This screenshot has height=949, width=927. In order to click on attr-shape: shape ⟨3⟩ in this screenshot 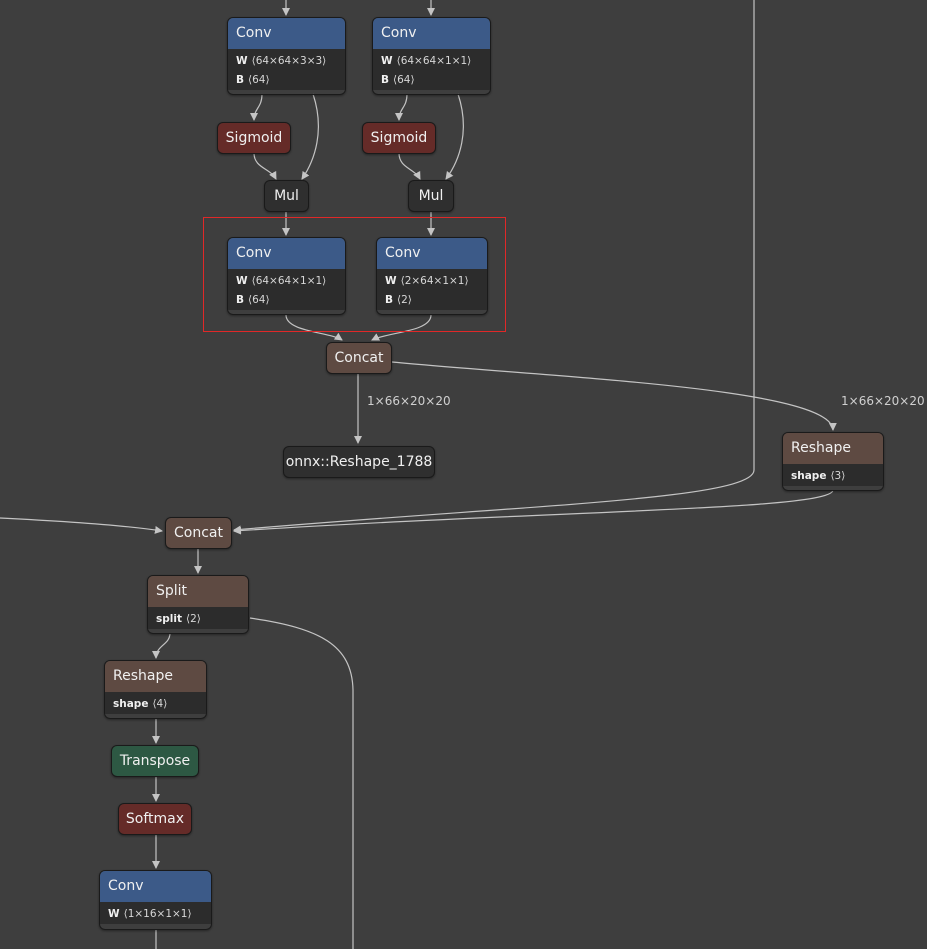, I will do `click(837, 476)`.